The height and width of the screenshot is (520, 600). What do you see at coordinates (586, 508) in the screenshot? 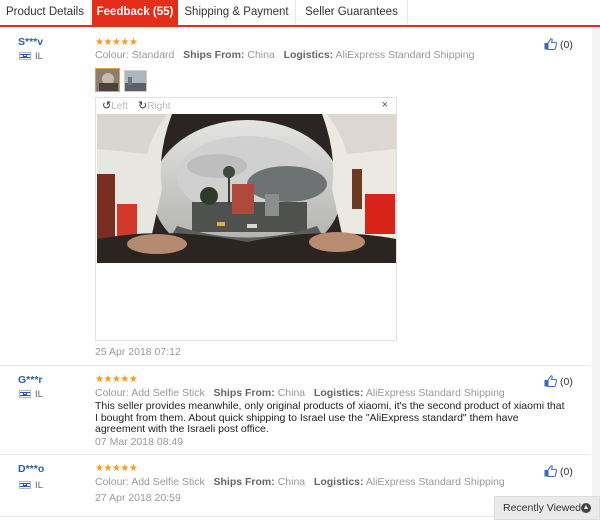
I see `chevron-up-icon` at bounding box center [586, 508].